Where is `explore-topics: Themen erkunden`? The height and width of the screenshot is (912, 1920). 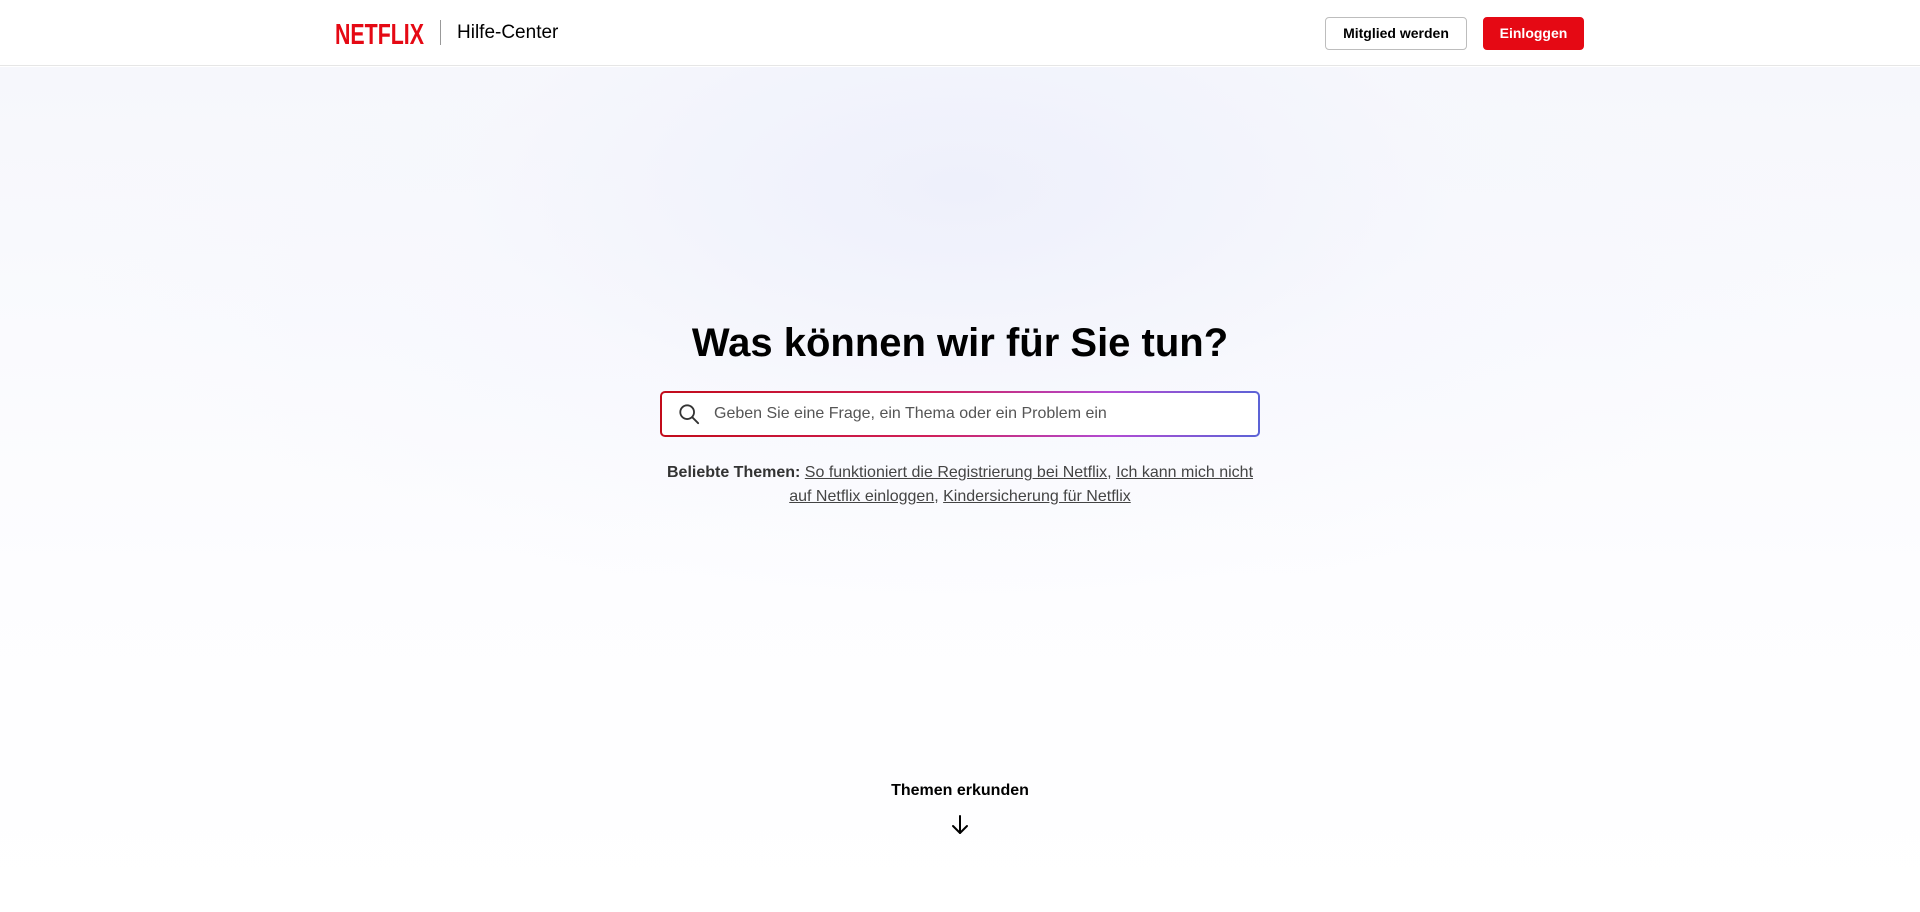
explore-topics: Themen erkunden is located at coordinates (960, 810).